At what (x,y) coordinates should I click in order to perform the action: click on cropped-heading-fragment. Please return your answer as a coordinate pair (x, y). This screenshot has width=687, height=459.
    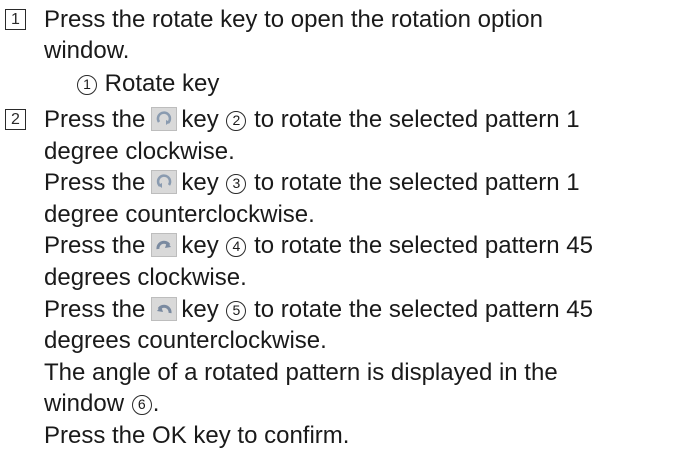
    Looking at the image, I should click on (343, 1).